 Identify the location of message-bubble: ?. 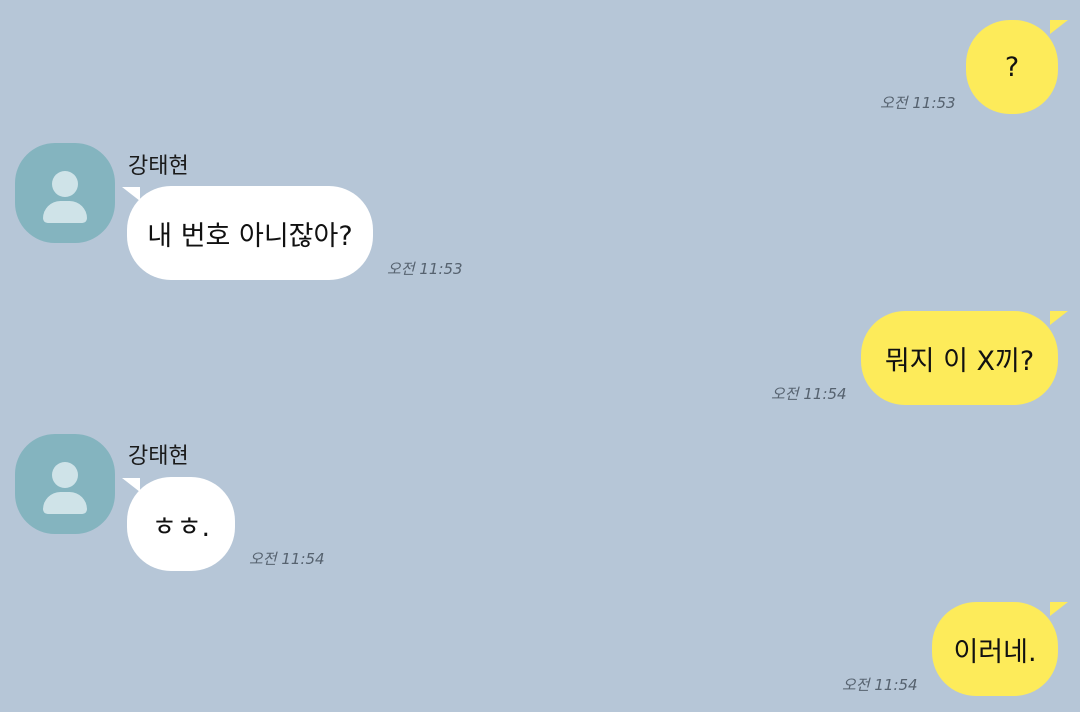
(1012, 67).